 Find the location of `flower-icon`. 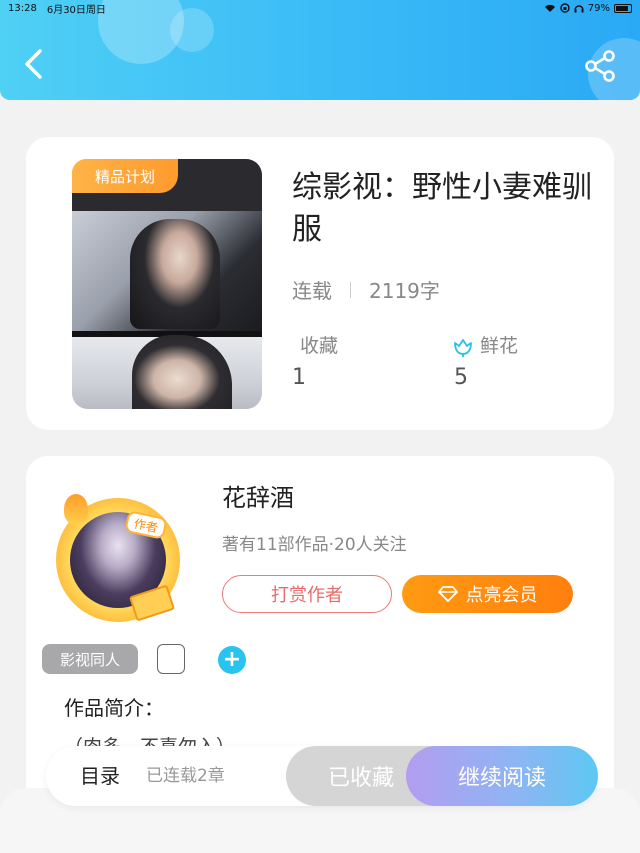

flower-icon is located at coordinates (463, 347).